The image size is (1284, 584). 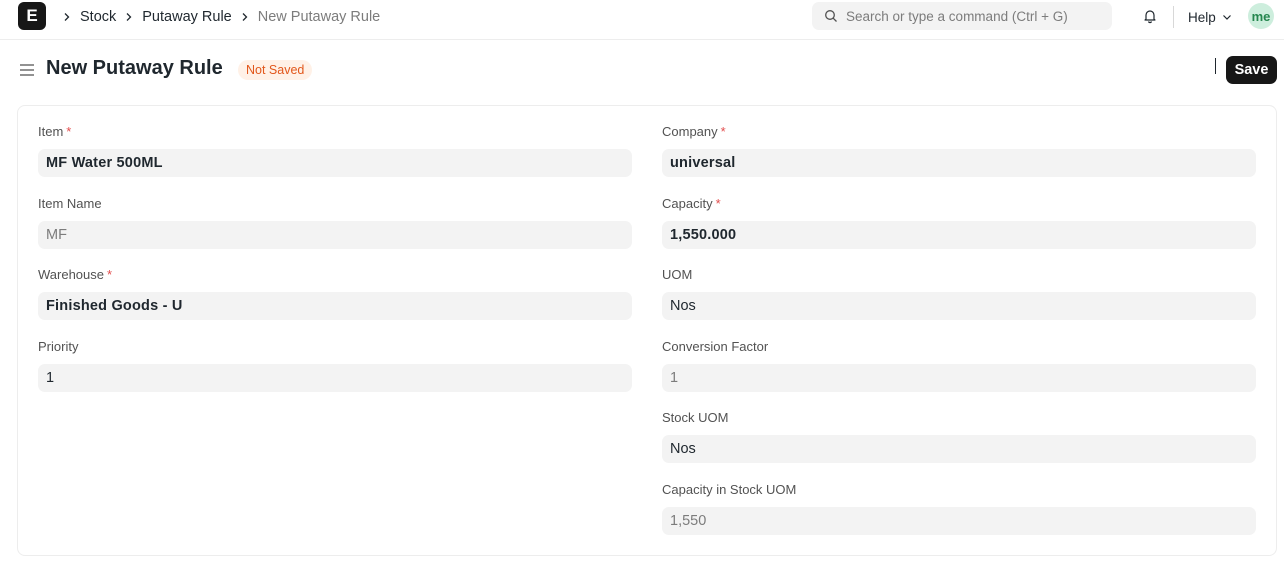 What do you see at coordinates (695, 417) in the screenshot?
I see `field-label: Stock UOM` at bounding box center [695, 417].